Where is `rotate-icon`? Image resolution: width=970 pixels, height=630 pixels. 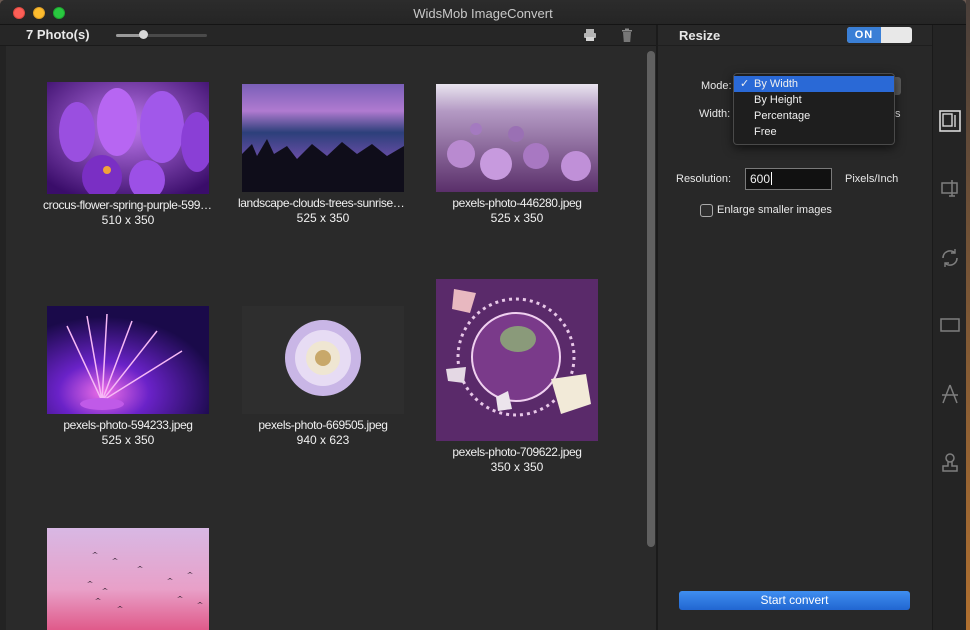
rotate-icon is located at coordinates (950, 258).